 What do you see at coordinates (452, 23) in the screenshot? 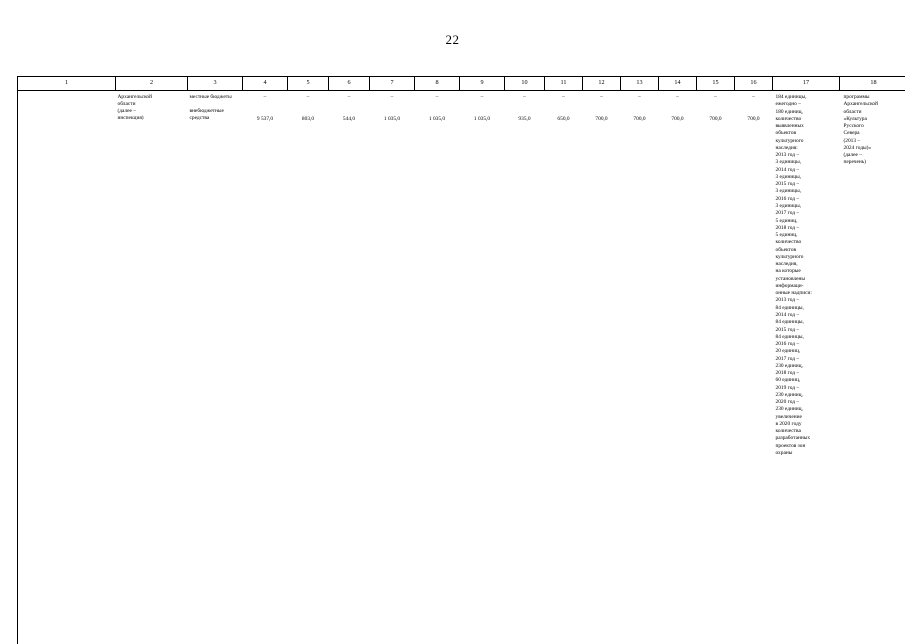
I see `page-number: 22` at bounding box center [452, 23].